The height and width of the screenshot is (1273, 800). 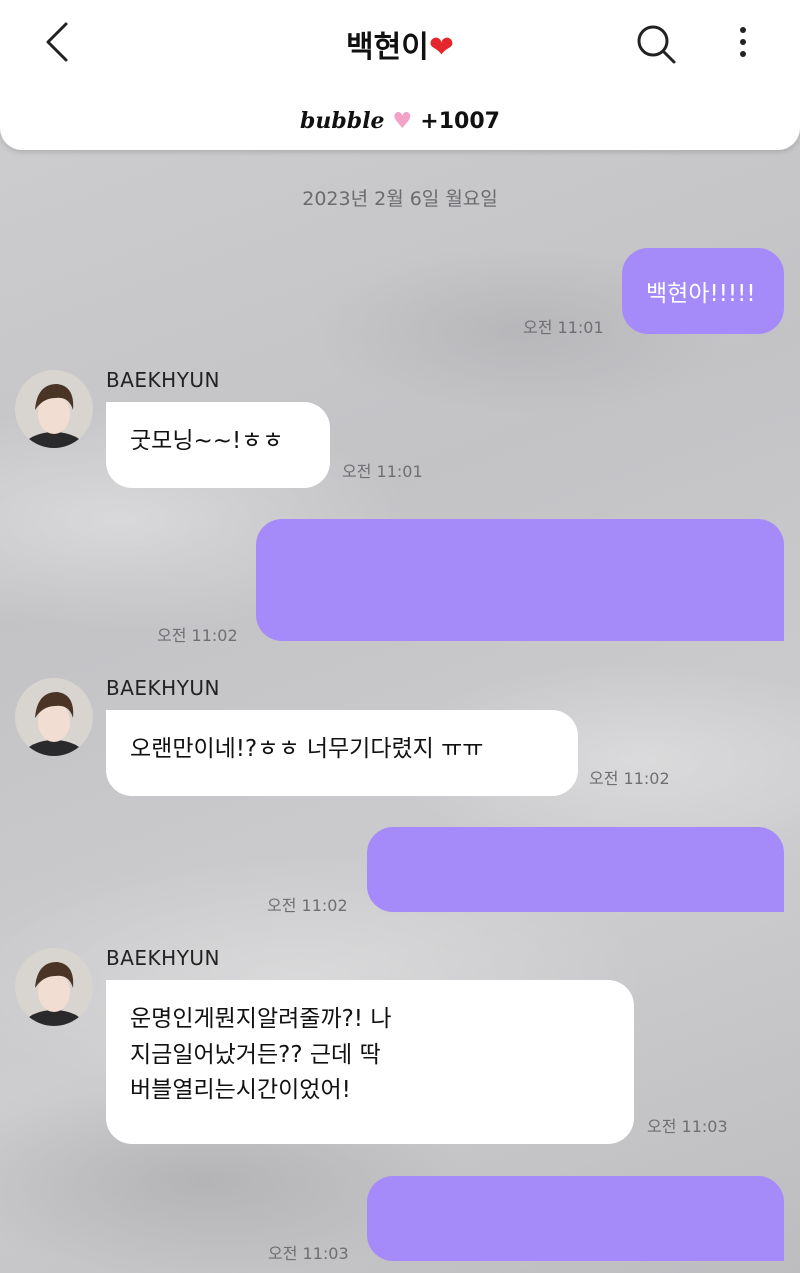 I want to click on message-text-line: 버블열리는시간이었어!, so click(x=240, y=1090).